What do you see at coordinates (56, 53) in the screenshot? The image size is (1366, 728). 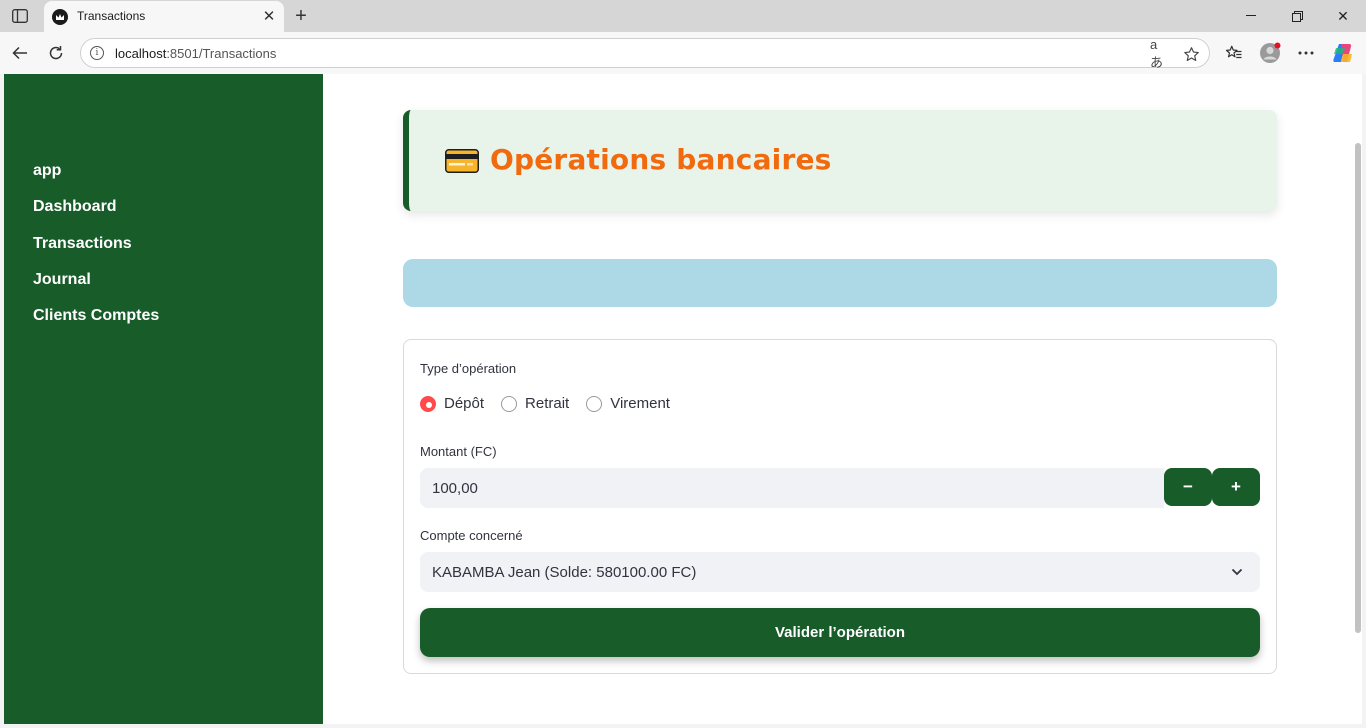 I see `reload-icon` at bounding box center [56, 53].